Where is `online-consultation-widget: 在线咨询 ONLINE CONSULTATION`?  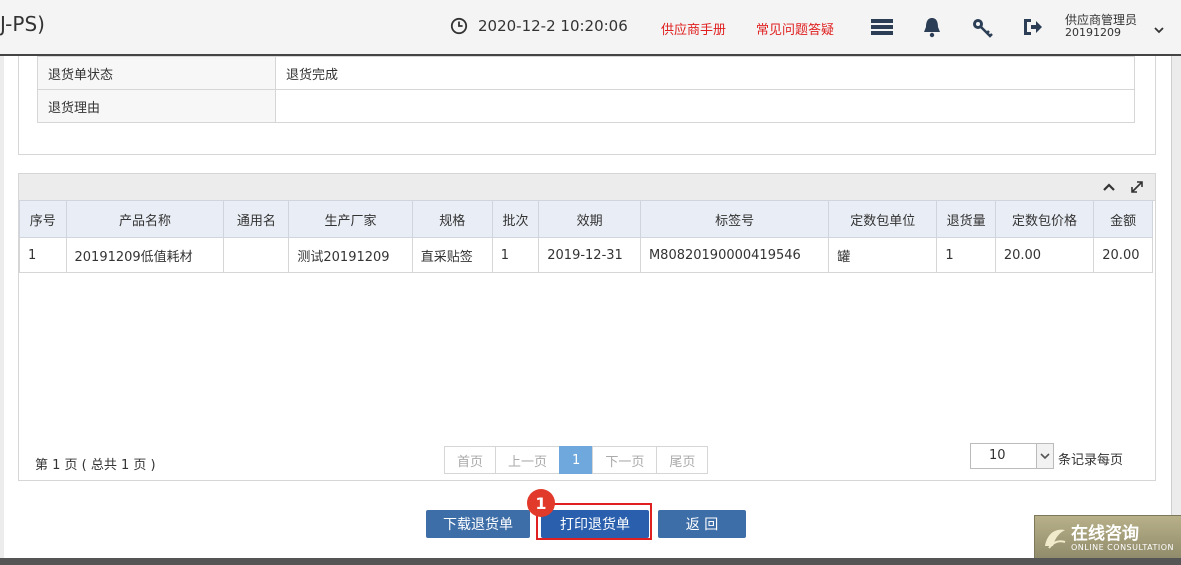 online-consultation-widget: 在线咨询 ONLINE CONSULTATION is located at coordinates (1107, 538).